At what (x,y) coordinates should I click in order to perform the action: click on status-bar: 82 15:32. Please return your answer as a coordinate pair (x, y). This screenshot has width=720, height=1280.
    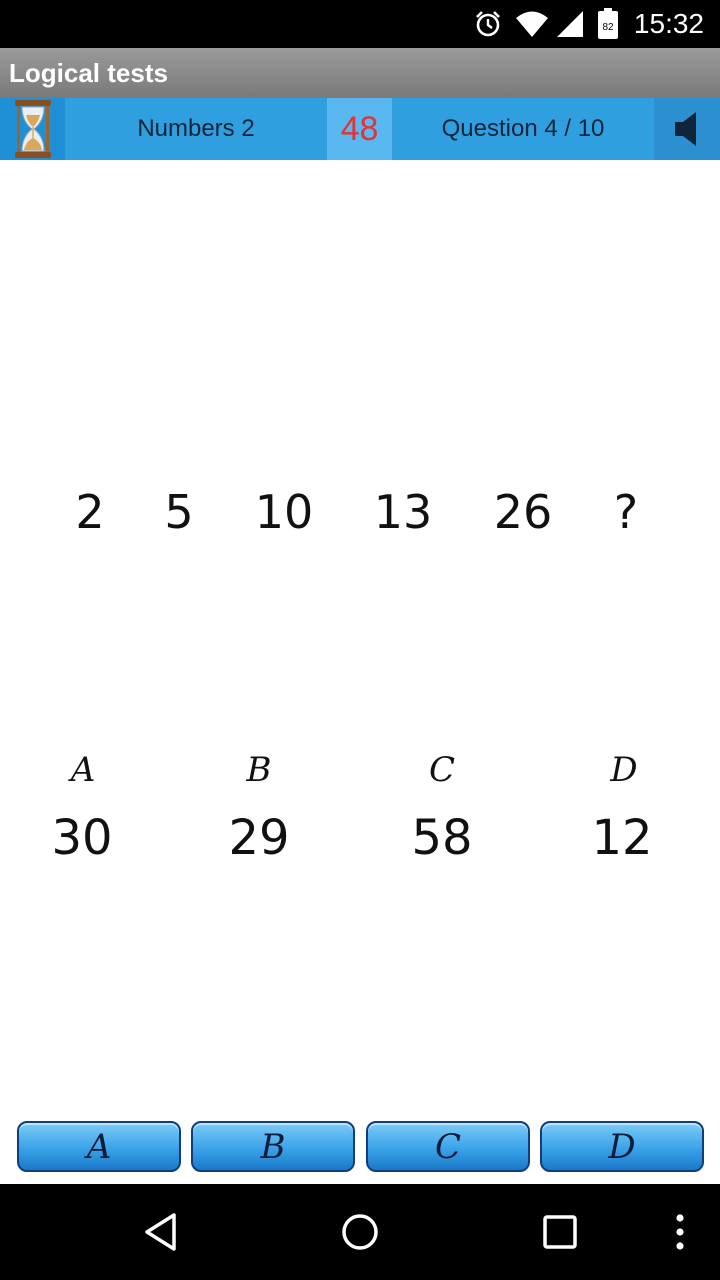
    Looking at the image, I should click on (360, 24).